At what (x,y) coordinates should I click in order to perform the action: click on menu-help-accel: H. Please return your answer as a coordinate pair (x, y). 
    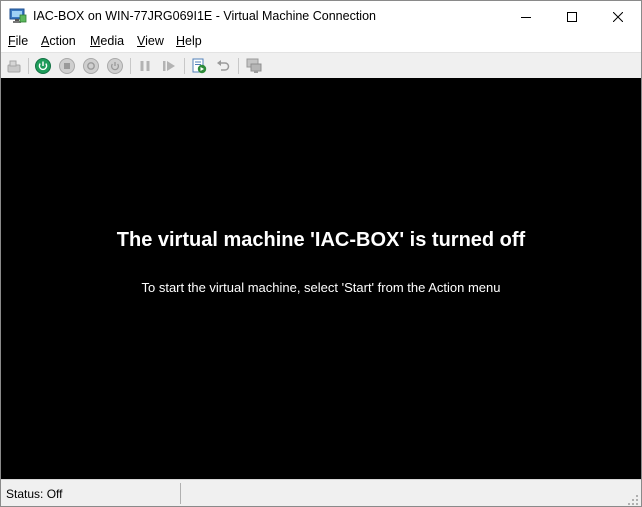
    Looking at the image, I should click on (181, 41).